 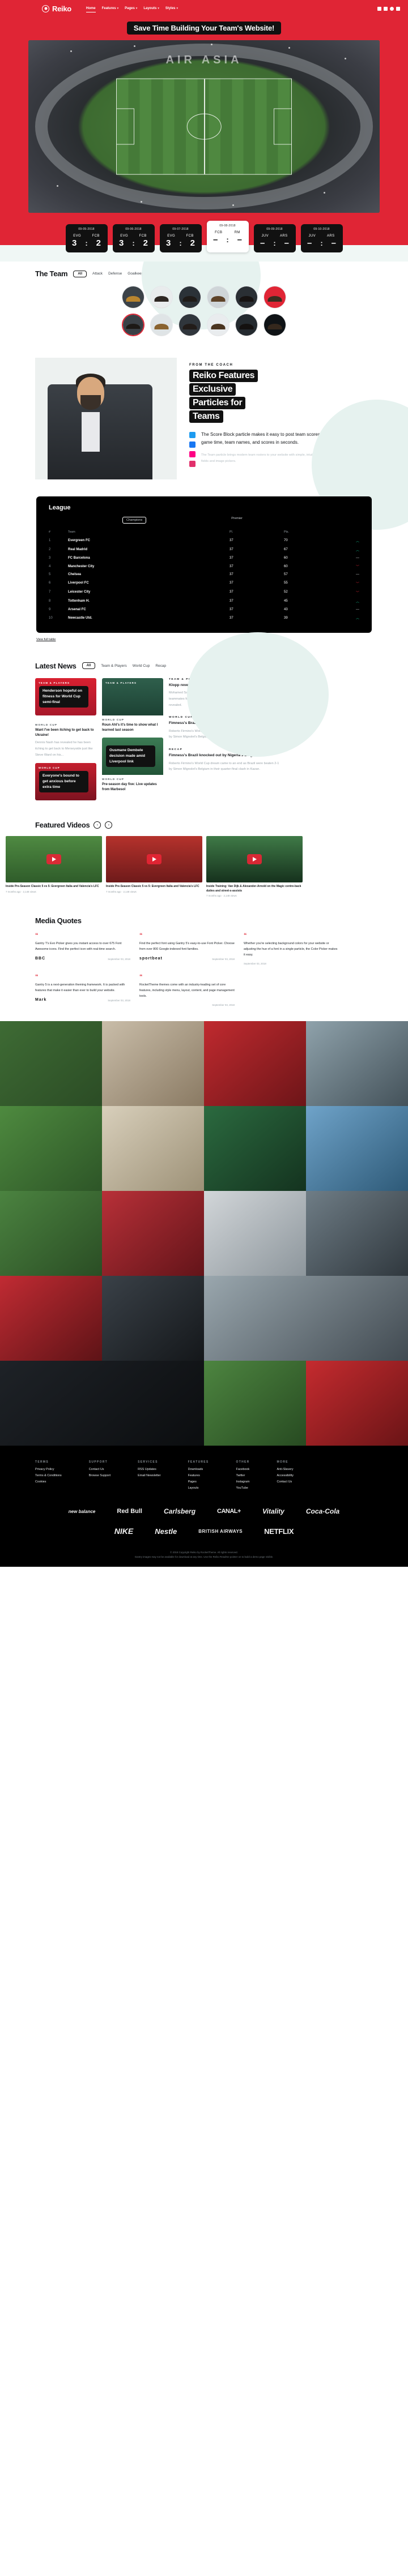 What do you see at coordinates (89, 666) in the screenshot?
I see `news-filter-all: All` at bounding box center [89, 666].